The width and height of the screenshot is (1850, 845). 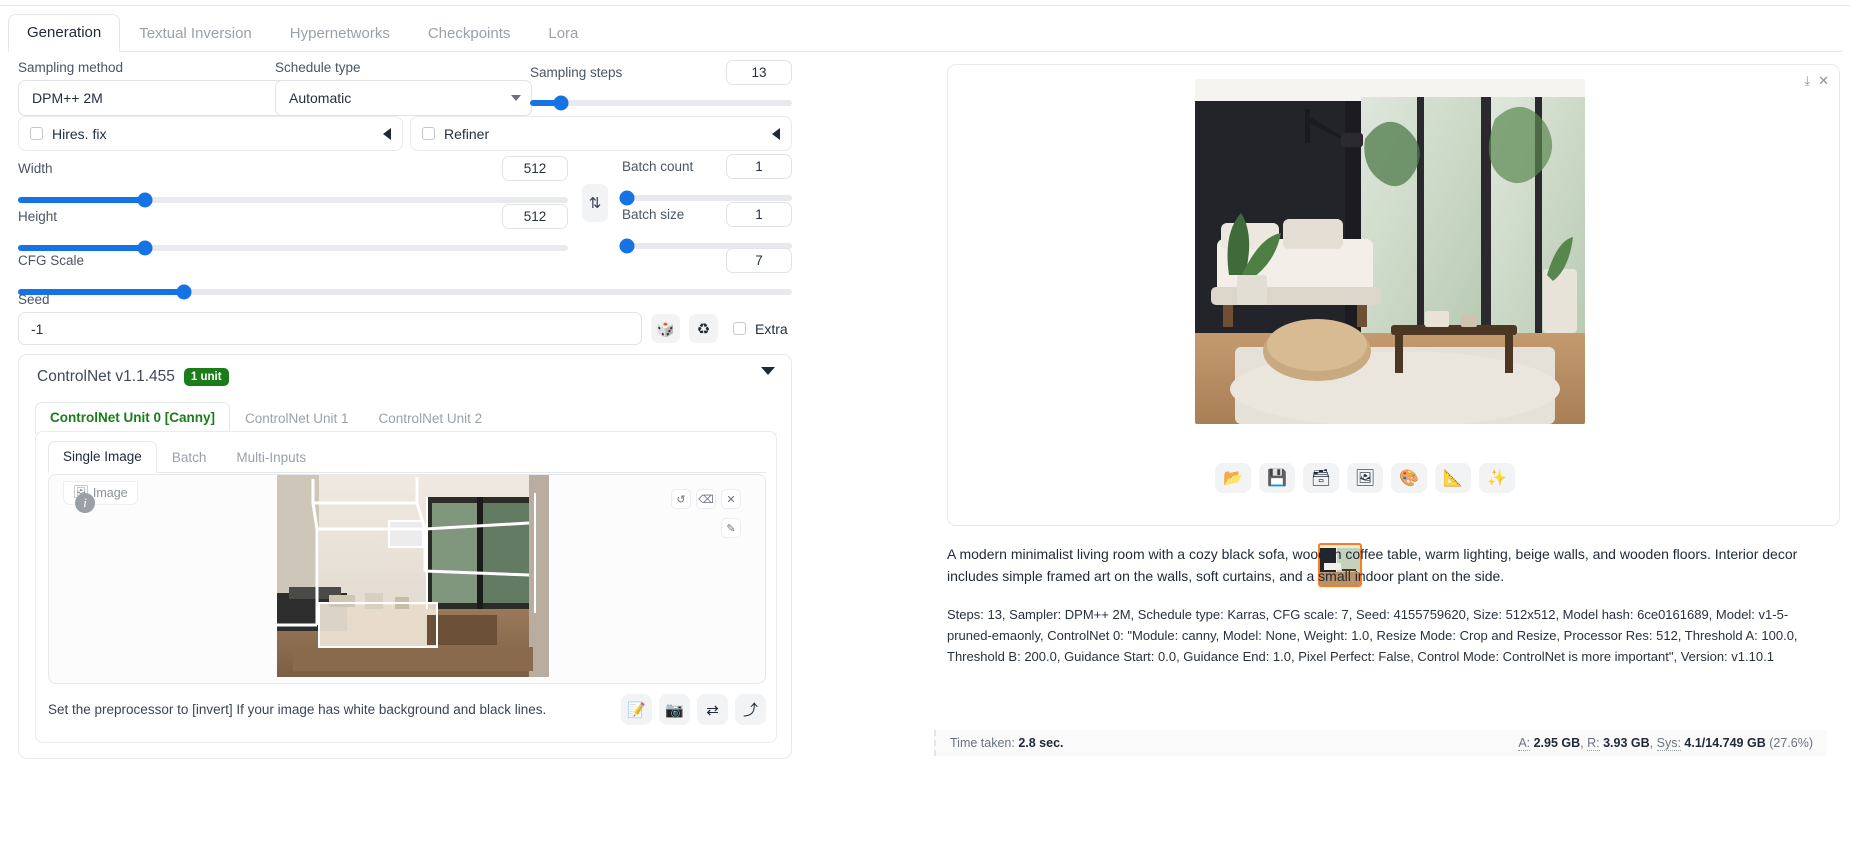 I want to click on batch-size-value: 1, so click(x=759, y=214).